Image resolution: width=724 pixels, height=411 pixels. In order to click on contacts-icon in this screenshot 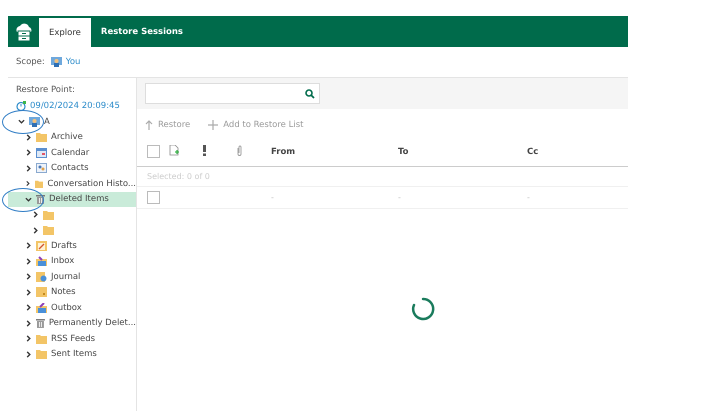, I will do `click(41, 168)`.